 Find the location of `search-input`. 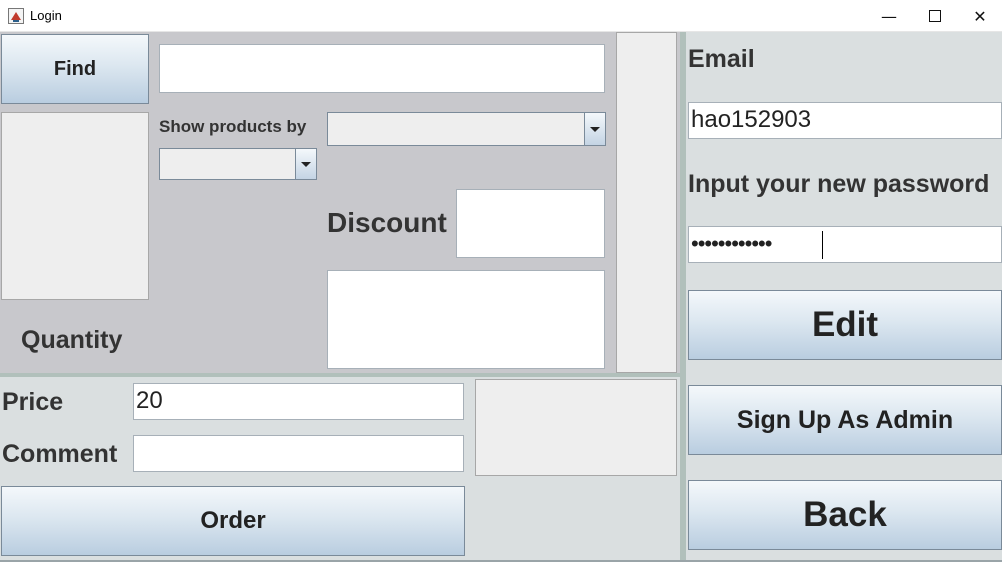

search-input is located at coordinates (382, 68).